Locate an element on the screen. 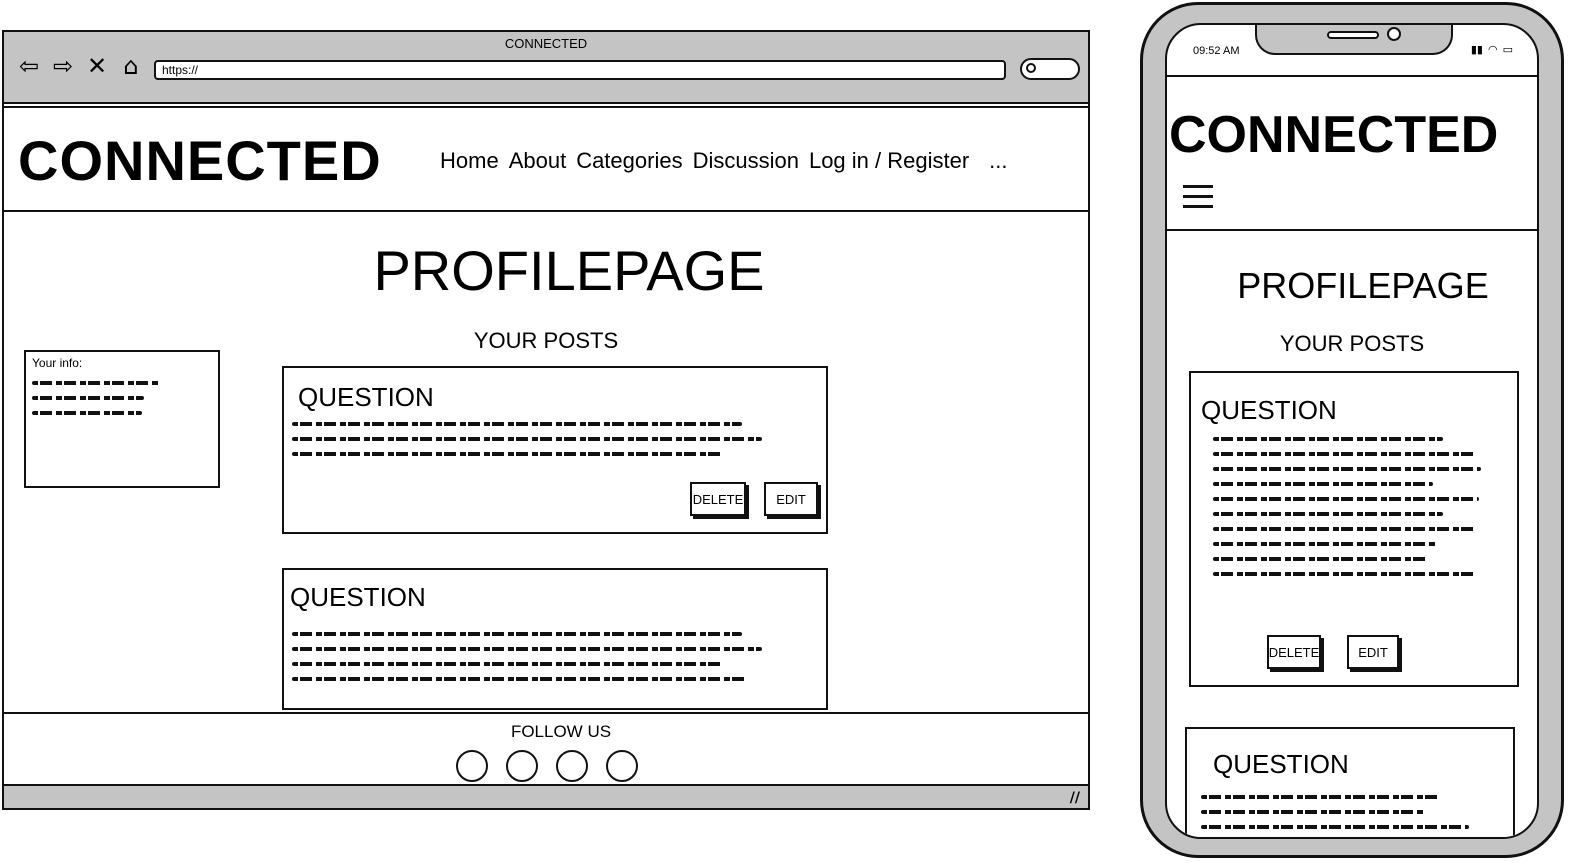 This screenshot has width=1582, height=867. window-title: CONNECTED is located at coordinates (546, 43).